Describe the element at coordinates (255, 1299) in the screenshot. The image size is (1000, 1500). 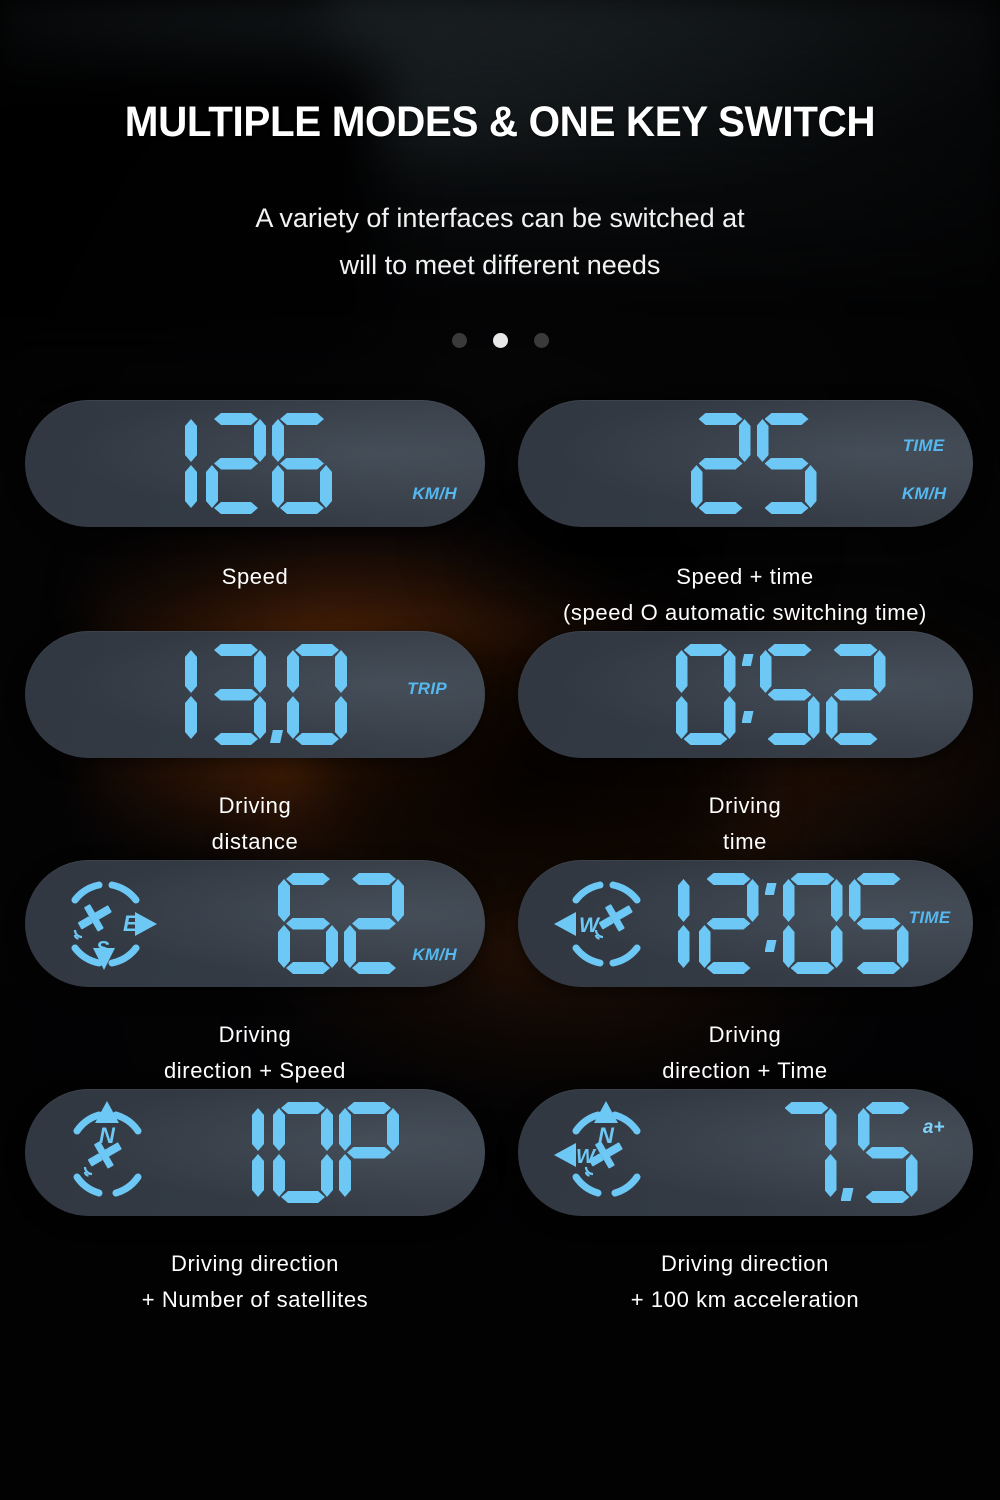
I see `caption-line-2: + Number of satellites` at that location.